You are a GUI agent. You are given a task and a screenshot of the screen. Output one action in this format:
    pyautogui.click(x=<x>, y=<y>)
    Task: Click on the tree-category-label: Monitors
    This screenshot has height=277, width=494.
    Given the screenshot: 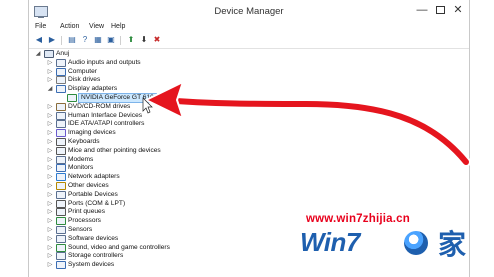 What is the action you would take?
    pyautogui.click(x=81, y=168)
    